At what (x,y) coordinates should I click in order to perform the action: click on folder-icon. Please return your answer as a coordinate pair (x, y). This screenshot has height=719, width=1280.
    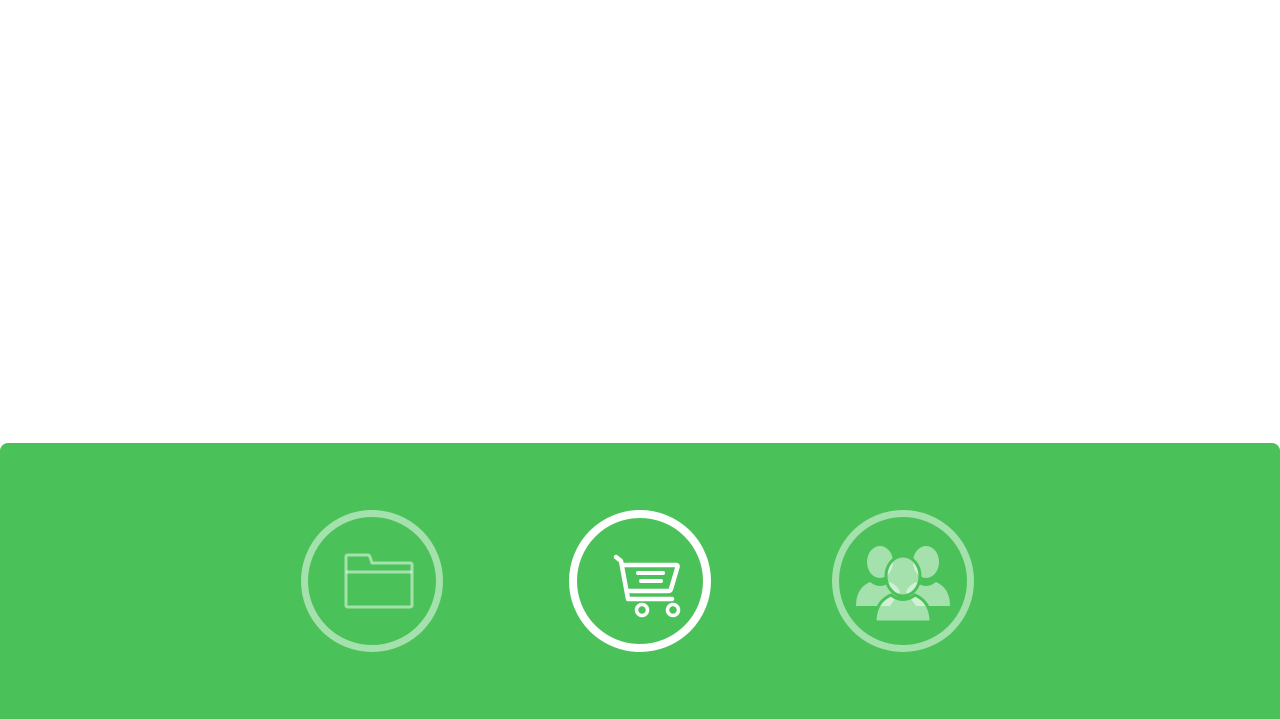
    Looking at the image, I should click on (372, 581).